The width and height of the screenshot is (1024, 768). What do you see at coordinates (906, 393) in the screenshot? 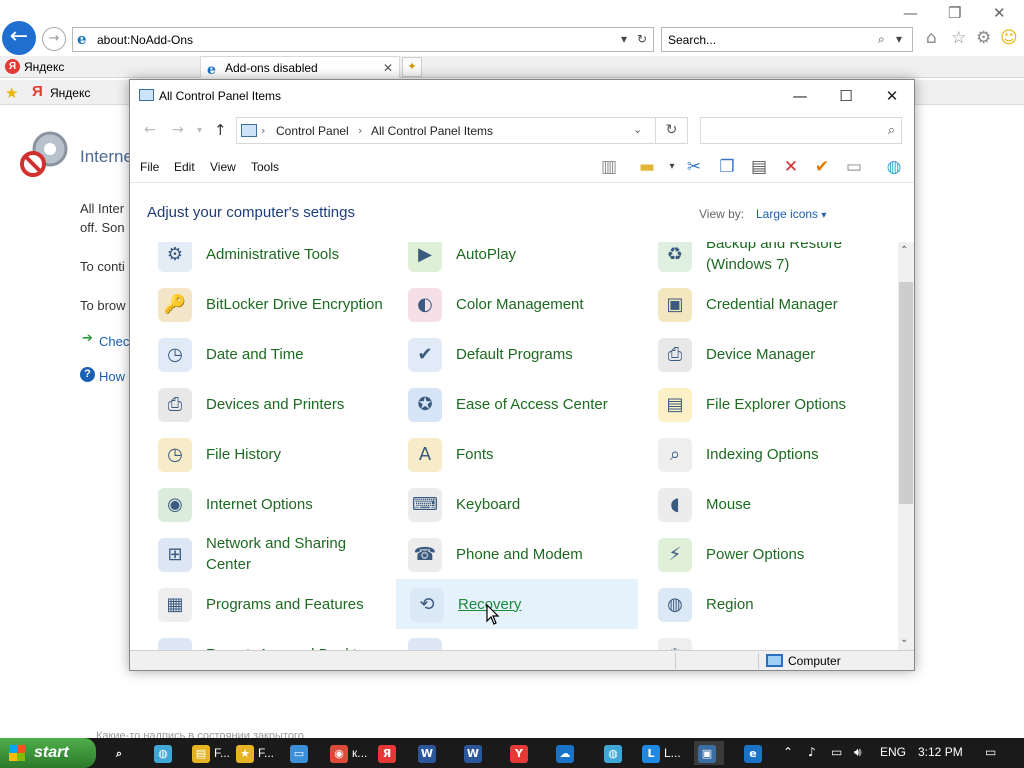
I see `scroll-thumb` at bounding box center [906, 393].